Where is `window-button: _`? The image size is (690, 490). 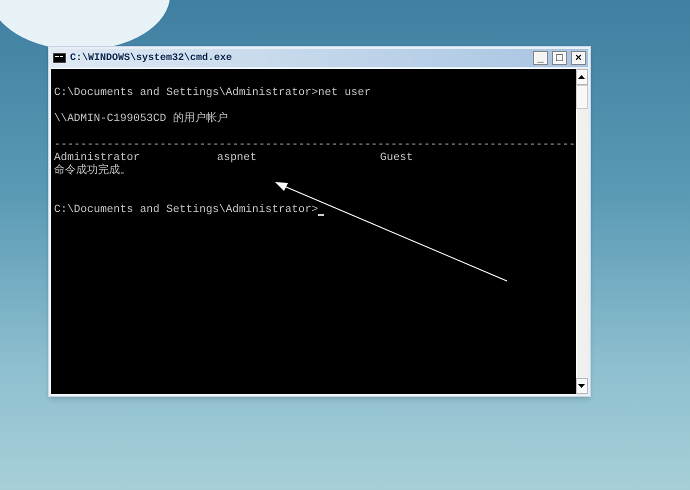 window-button: _ is located at coordinates (540, 58).